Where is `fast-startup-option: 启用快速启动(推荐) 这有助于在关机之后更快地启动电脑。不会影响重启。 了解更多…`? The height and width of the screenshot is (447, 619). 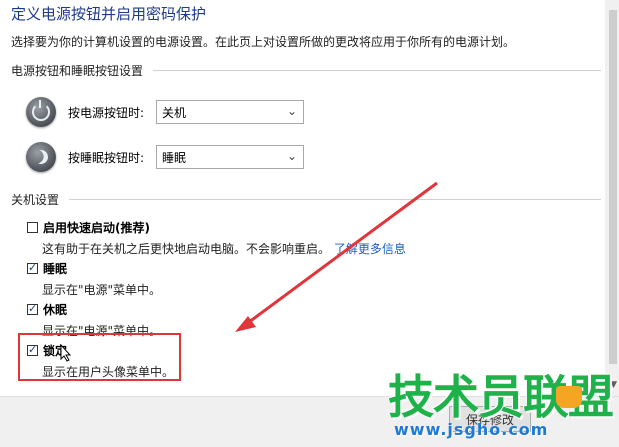 fast-startup-option: 启用快速启动(推荐) 这有助于在关机之后更快地启动电脑。不会影响重启。 了解更多… is located at coordinates (216, 238).